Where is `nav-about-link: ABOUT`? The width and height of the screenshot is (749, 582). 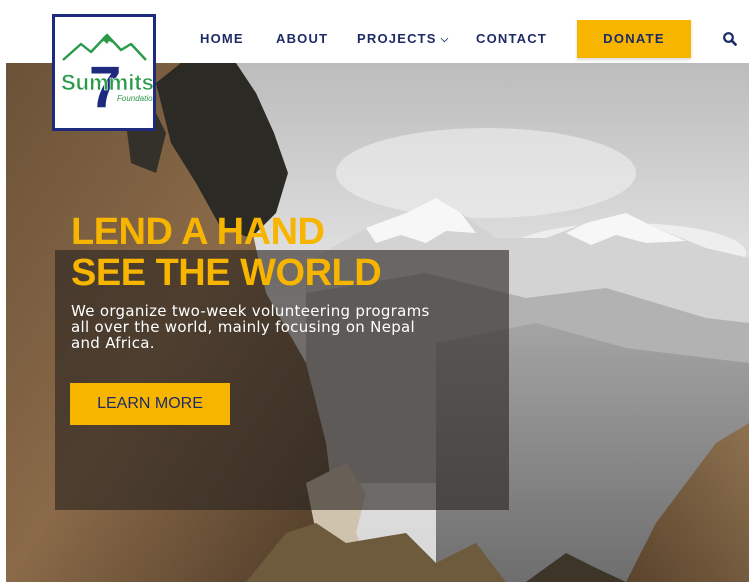 nav-about-link: ABOUT is located at coordinates (302, 38).